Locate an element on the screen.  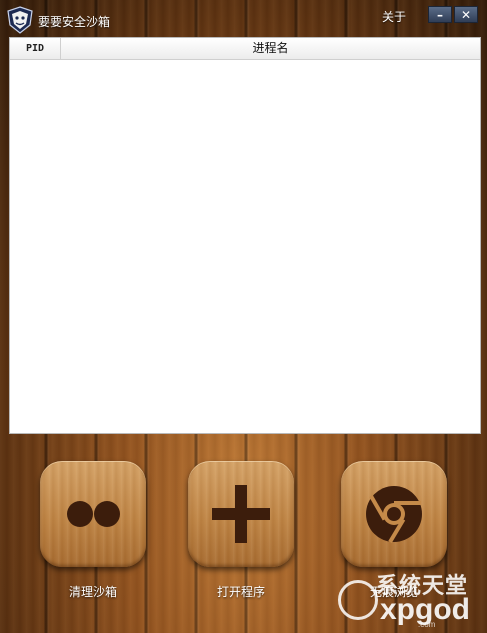
private-browsing-button is located at coordinates (394, 514).